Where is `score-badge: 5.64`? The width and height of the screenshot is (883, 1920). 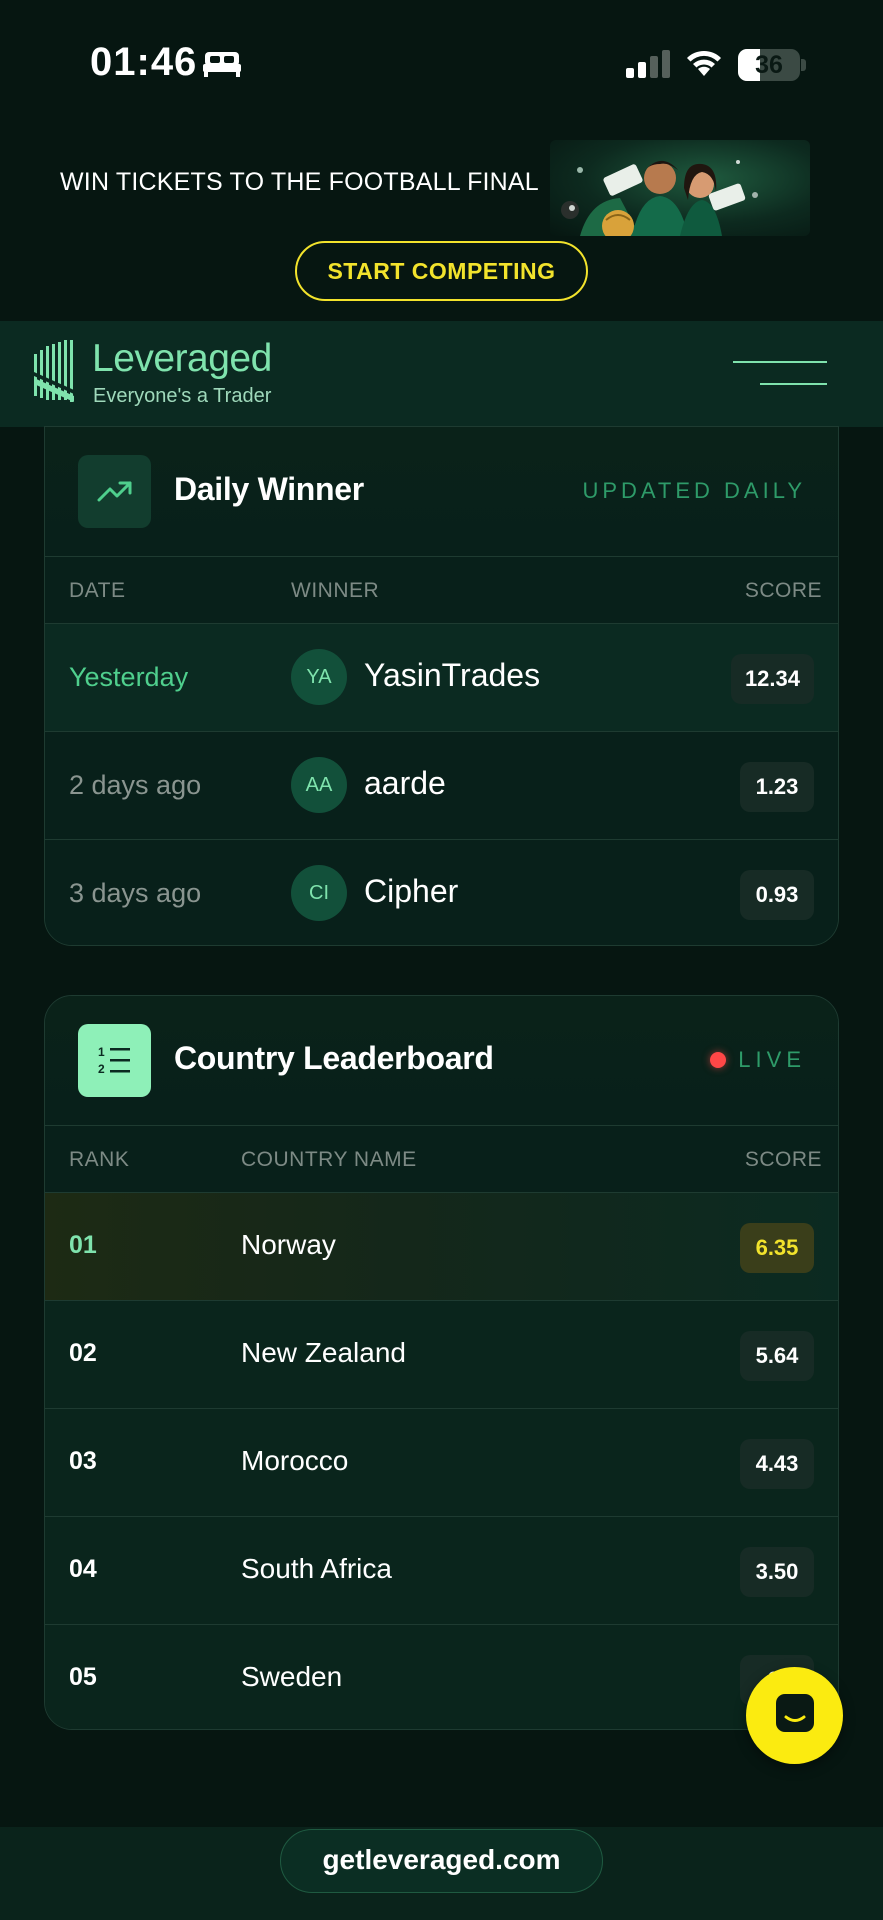 score-badge: 5.64 is located at coordinates (777, 1356).